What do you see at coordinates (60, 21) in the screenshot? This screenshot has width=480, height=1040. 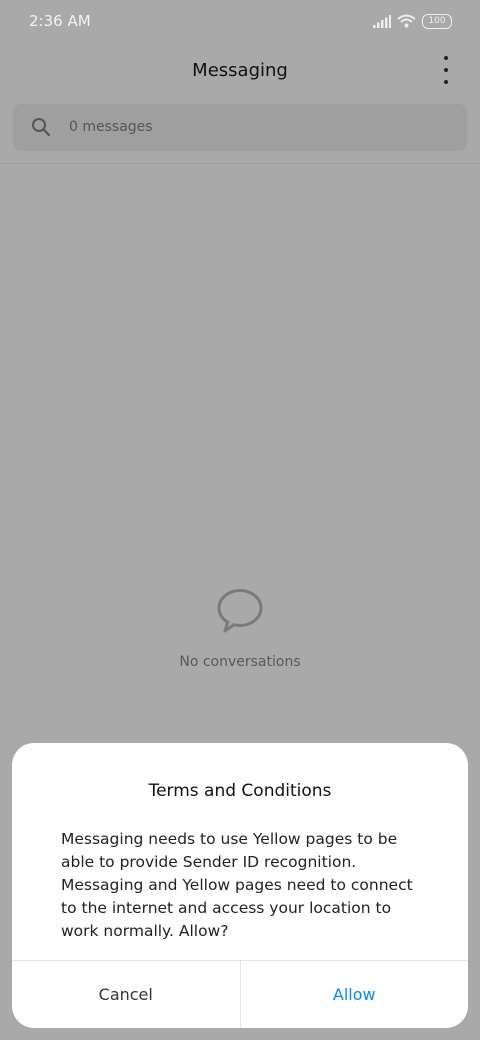 I see `status-time: 2:36 AM` at bounding box center [60, 21].